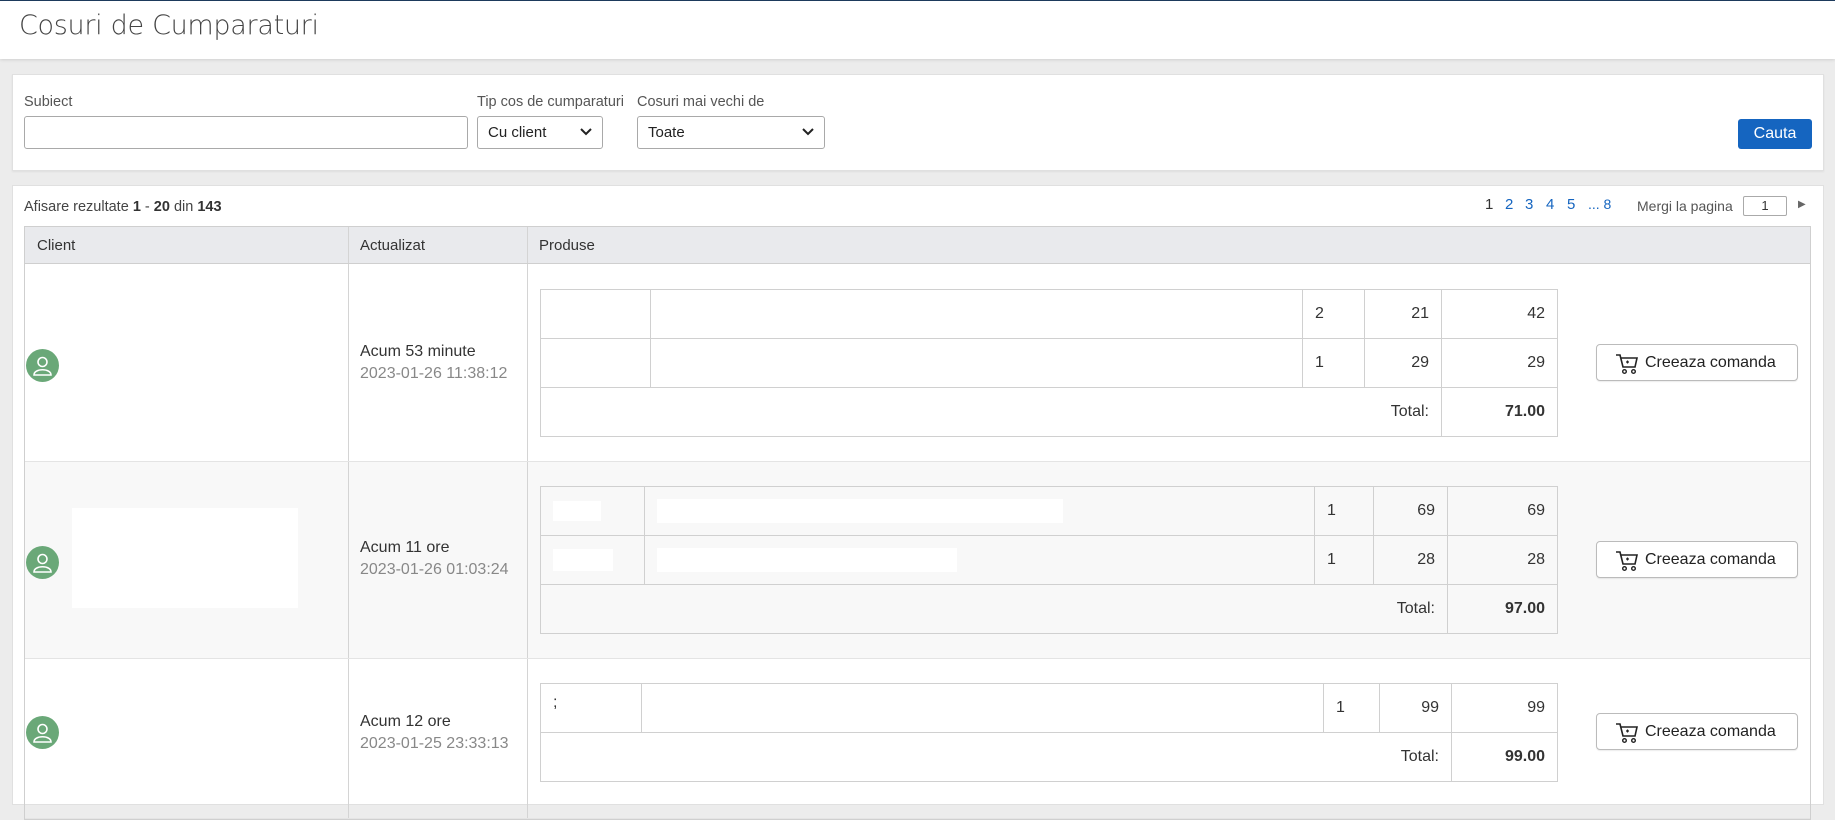 This screenshot has height=820, width=1835. Describe the element at coordinates (666, 132) in the screenshot. I see `older-than-value: Toate` at that location.